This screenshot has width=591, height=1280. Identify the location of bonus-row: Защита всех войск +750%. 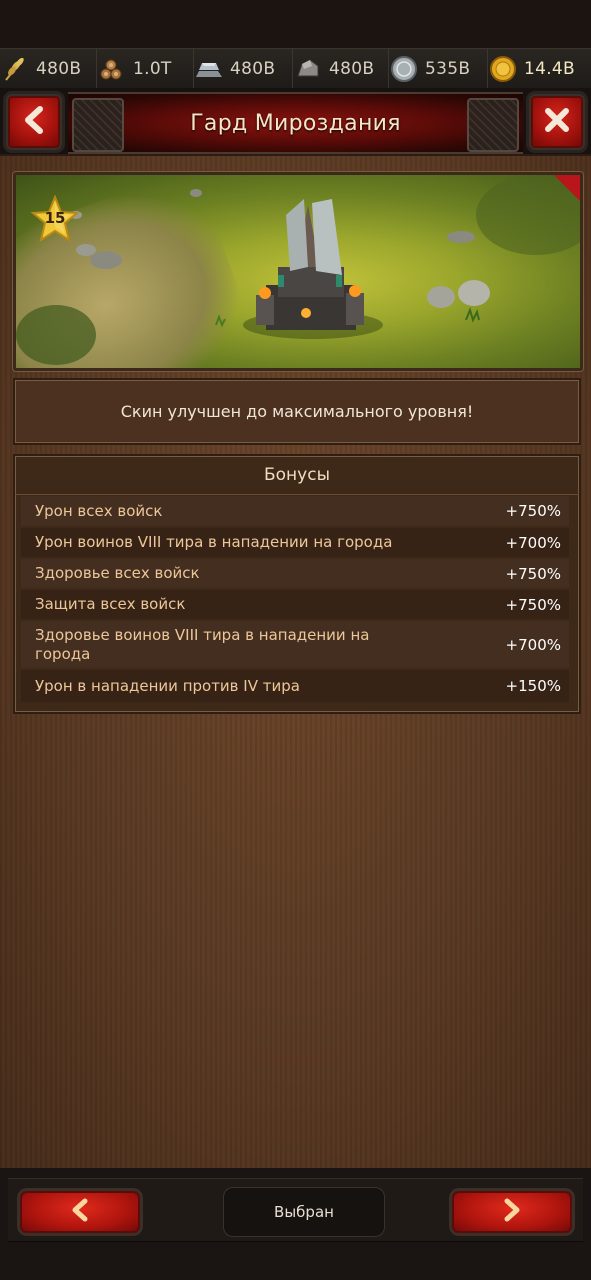
(295, 604).